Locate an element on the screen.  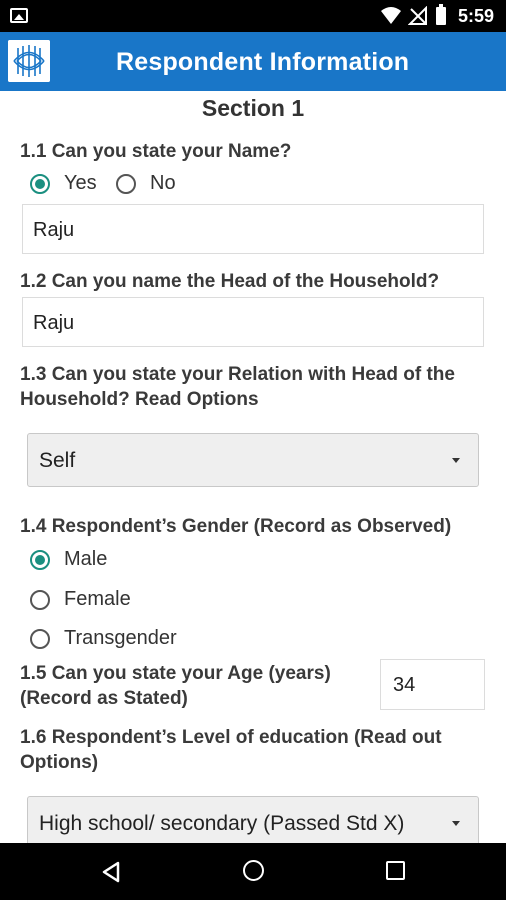
question-1-5-line-2: (Record as Stated) is located at coordinates (104, 698).